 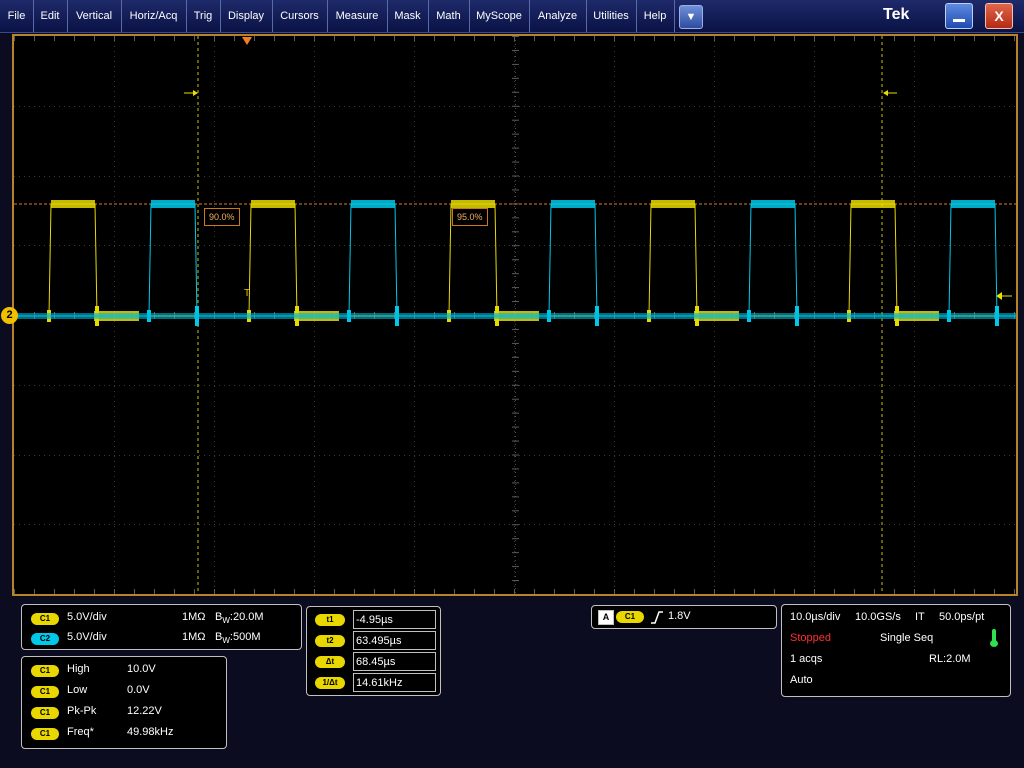 What do you see at coordinates (630, 617) in the screenshot?
I see `trigger-source-badge: C1` at bounding box center [630, 617].